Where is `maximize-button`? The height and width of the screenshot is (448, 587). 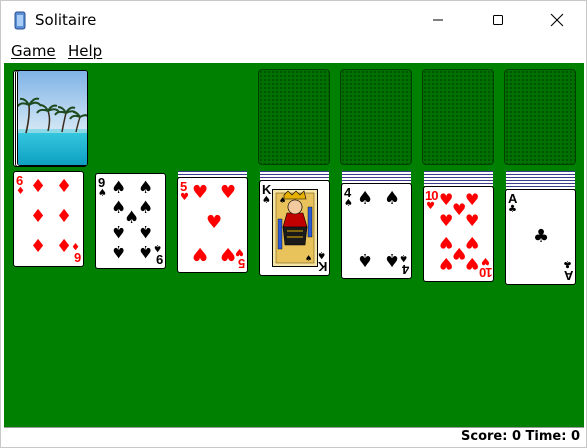 maximize-button is located at coordinates (498, 20).